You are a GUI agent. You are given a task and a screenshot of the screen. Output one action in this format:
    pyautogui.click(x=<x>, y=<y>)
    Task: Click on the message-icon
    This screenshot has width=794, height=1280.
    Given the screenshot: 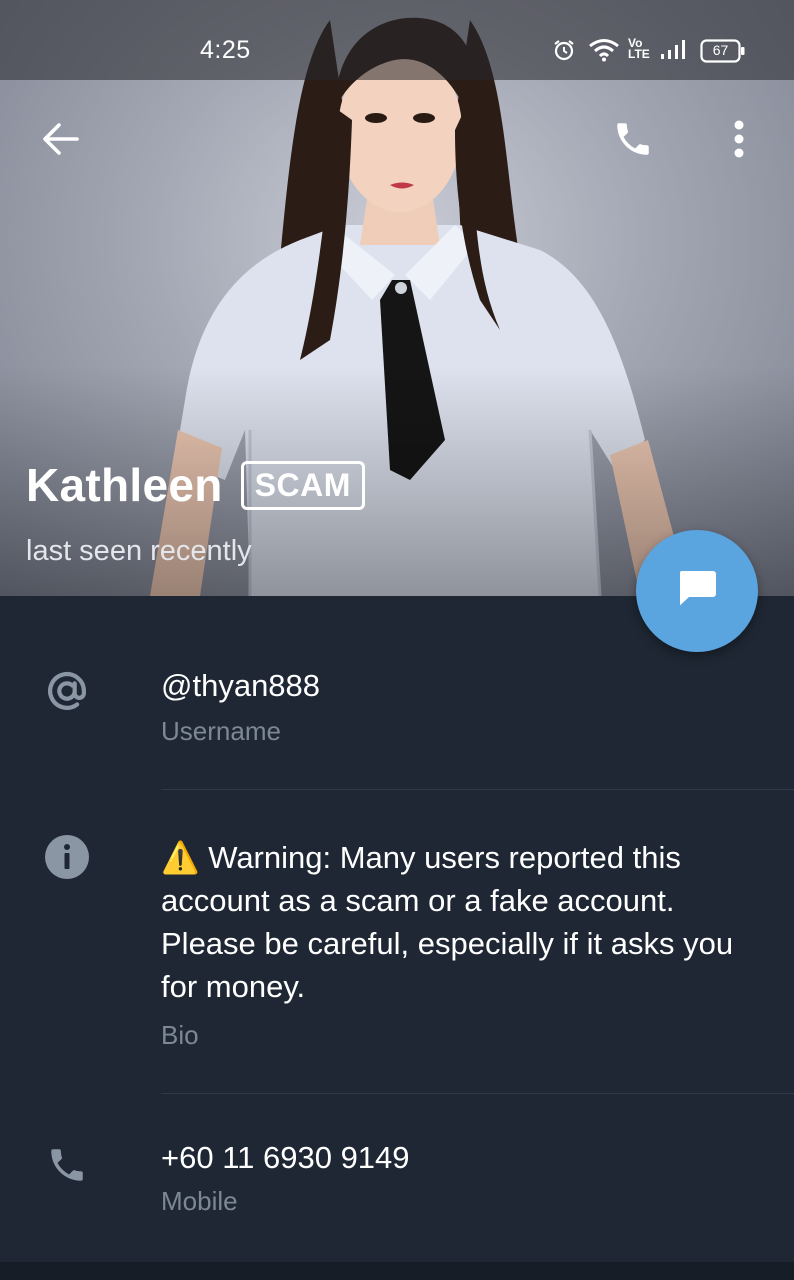 What is the action you would take?
    pyautogui.click(x=697, y=591)
    